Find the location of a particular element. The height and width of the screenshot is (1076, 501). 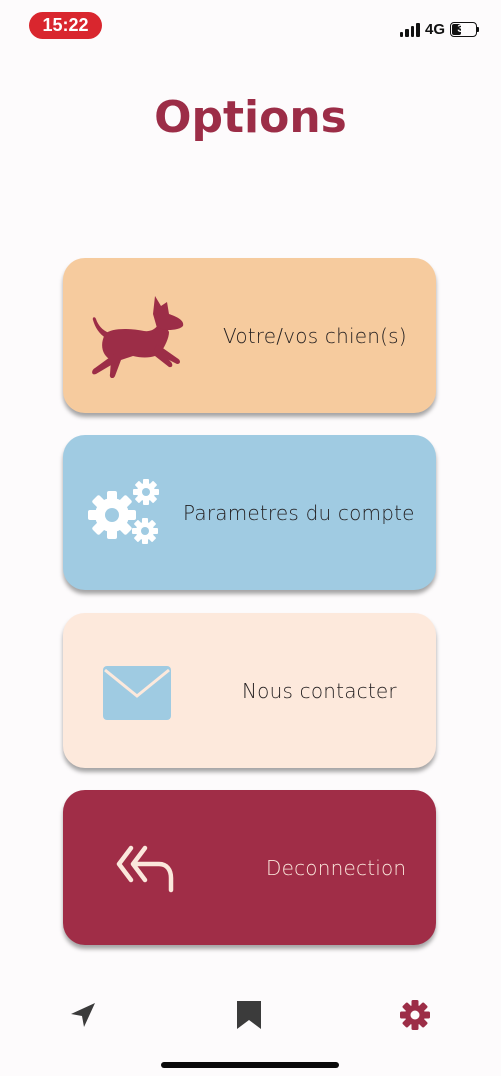

dogs-button: Votre/vos chien(s) is located at coordinates (249, 335).